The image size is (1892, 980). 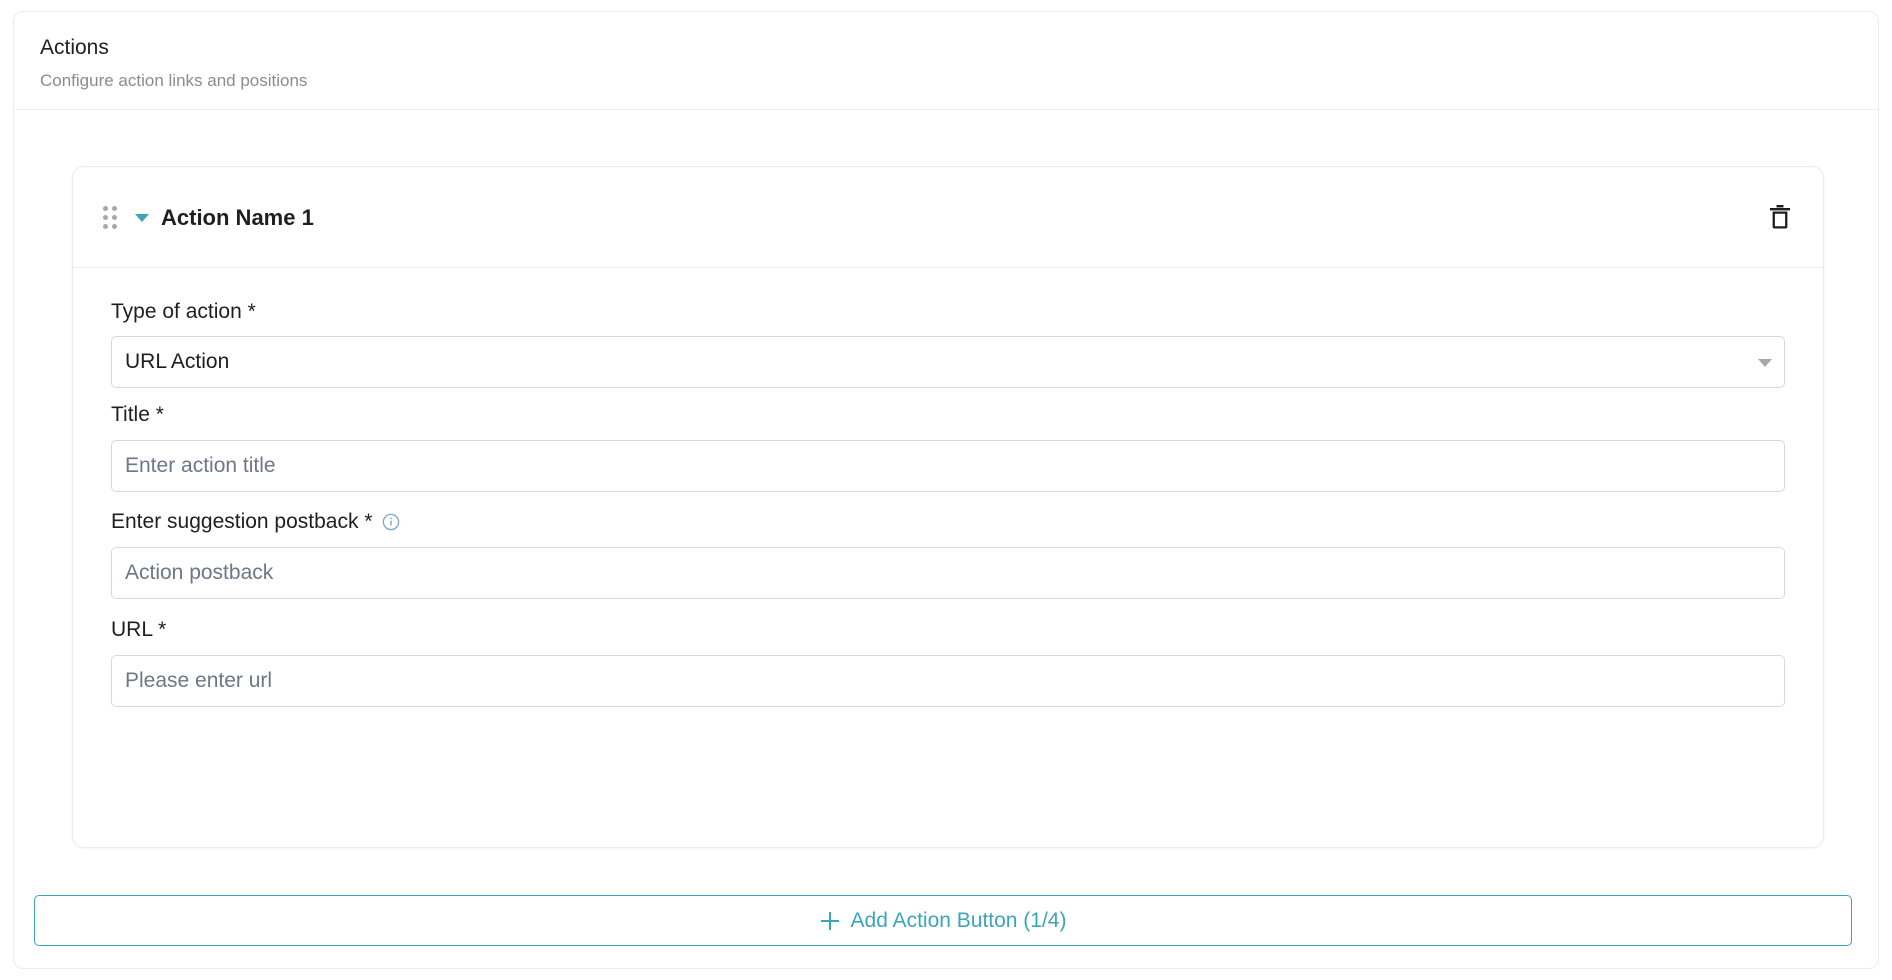 What do you see at coordinates (142, 218) in the screenshot?
I see `collapse-caret-icon` at bounding box center [142, 218].